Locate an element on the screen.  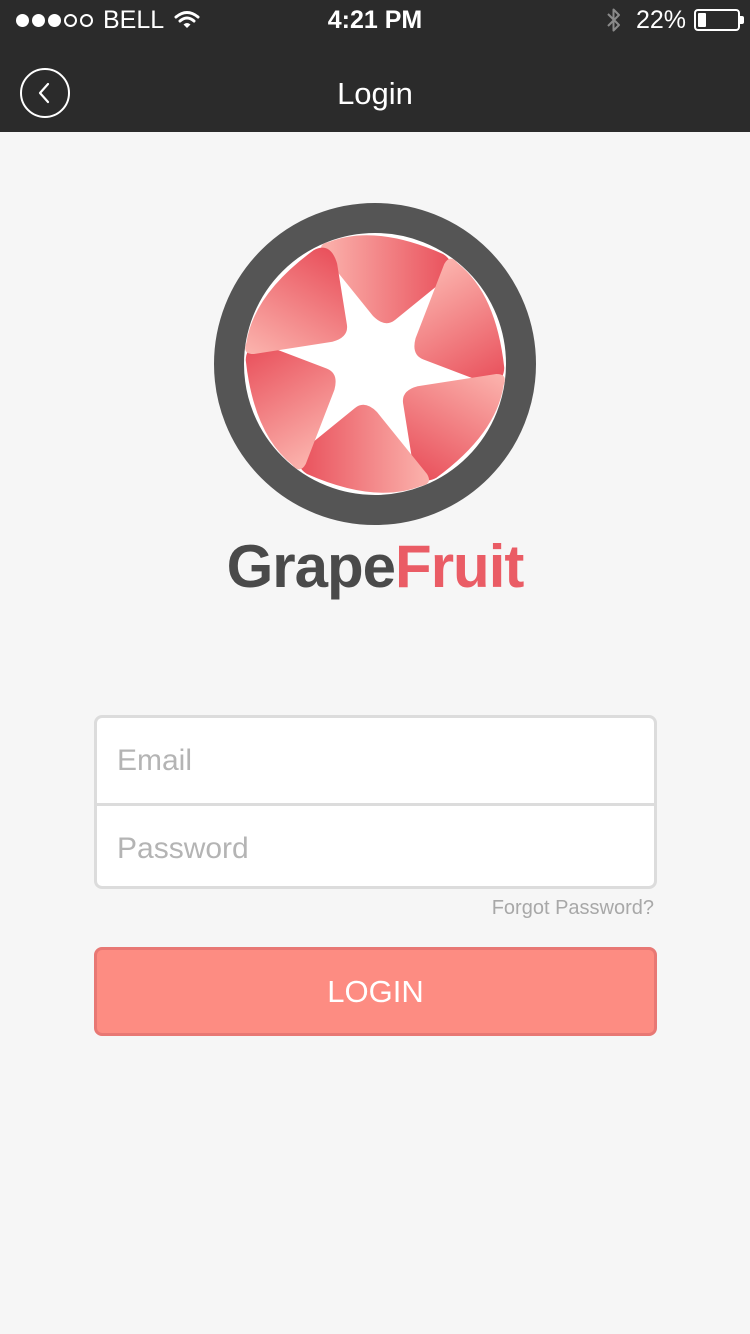
battery-level is located at coordinates (702, 20).